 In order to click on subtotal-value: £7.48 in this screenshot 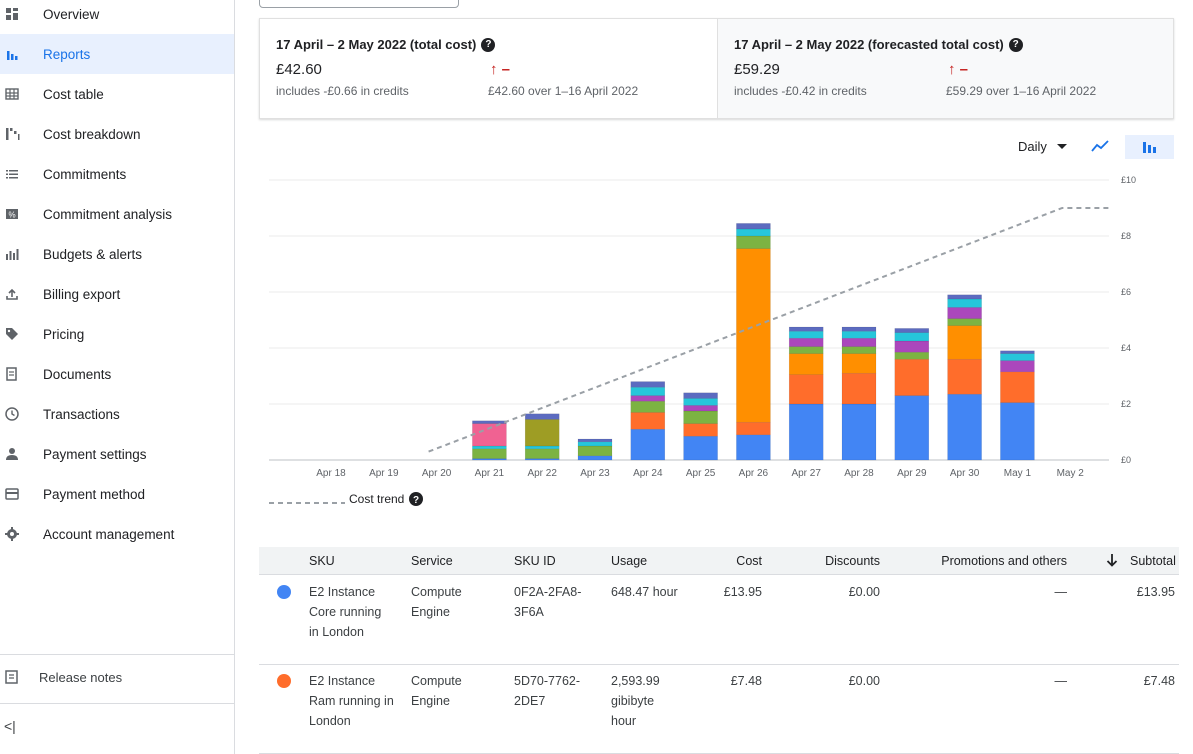, I will do `click(1159, 681)`.